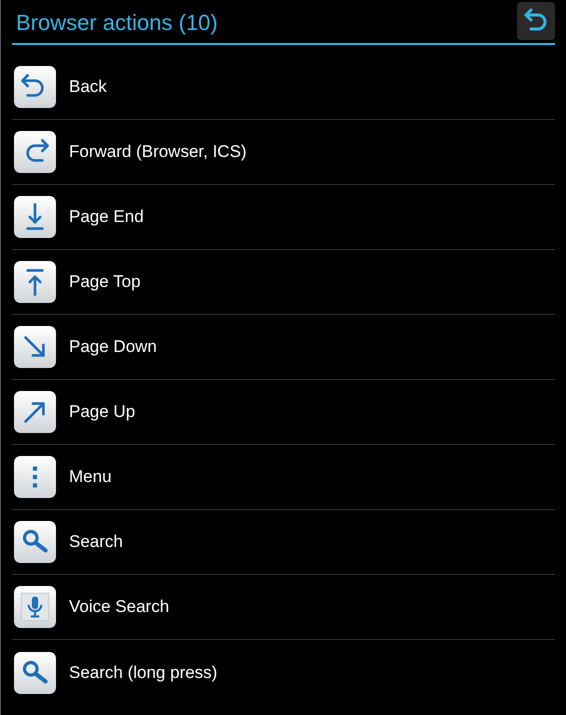  What do you see at coordinates (283, 87) in the screenshot?
I see `action-item: Back` at bounding box center [283, 87].